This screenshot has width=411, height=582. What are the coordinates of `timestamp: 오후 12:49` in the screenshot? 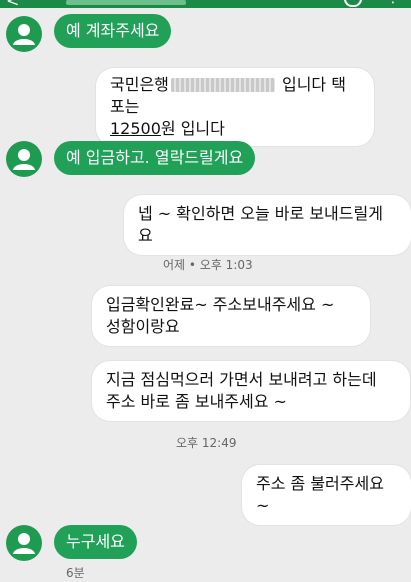 It's located at (206, 443).